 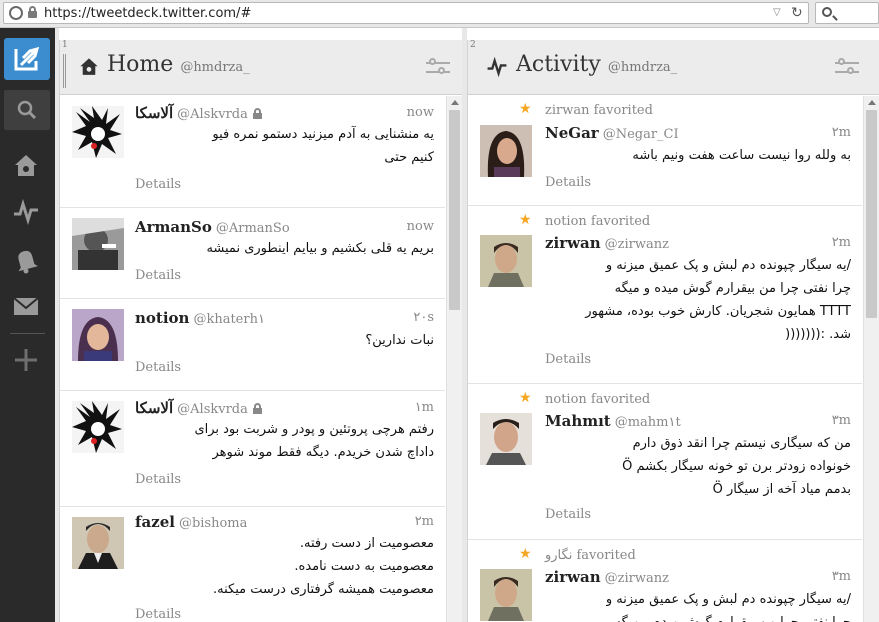 What do you see at coordinates (399, 340) in the screenshot?
I see `tweet-line: نبات ندارین؟` at bounding box center [399, 340].